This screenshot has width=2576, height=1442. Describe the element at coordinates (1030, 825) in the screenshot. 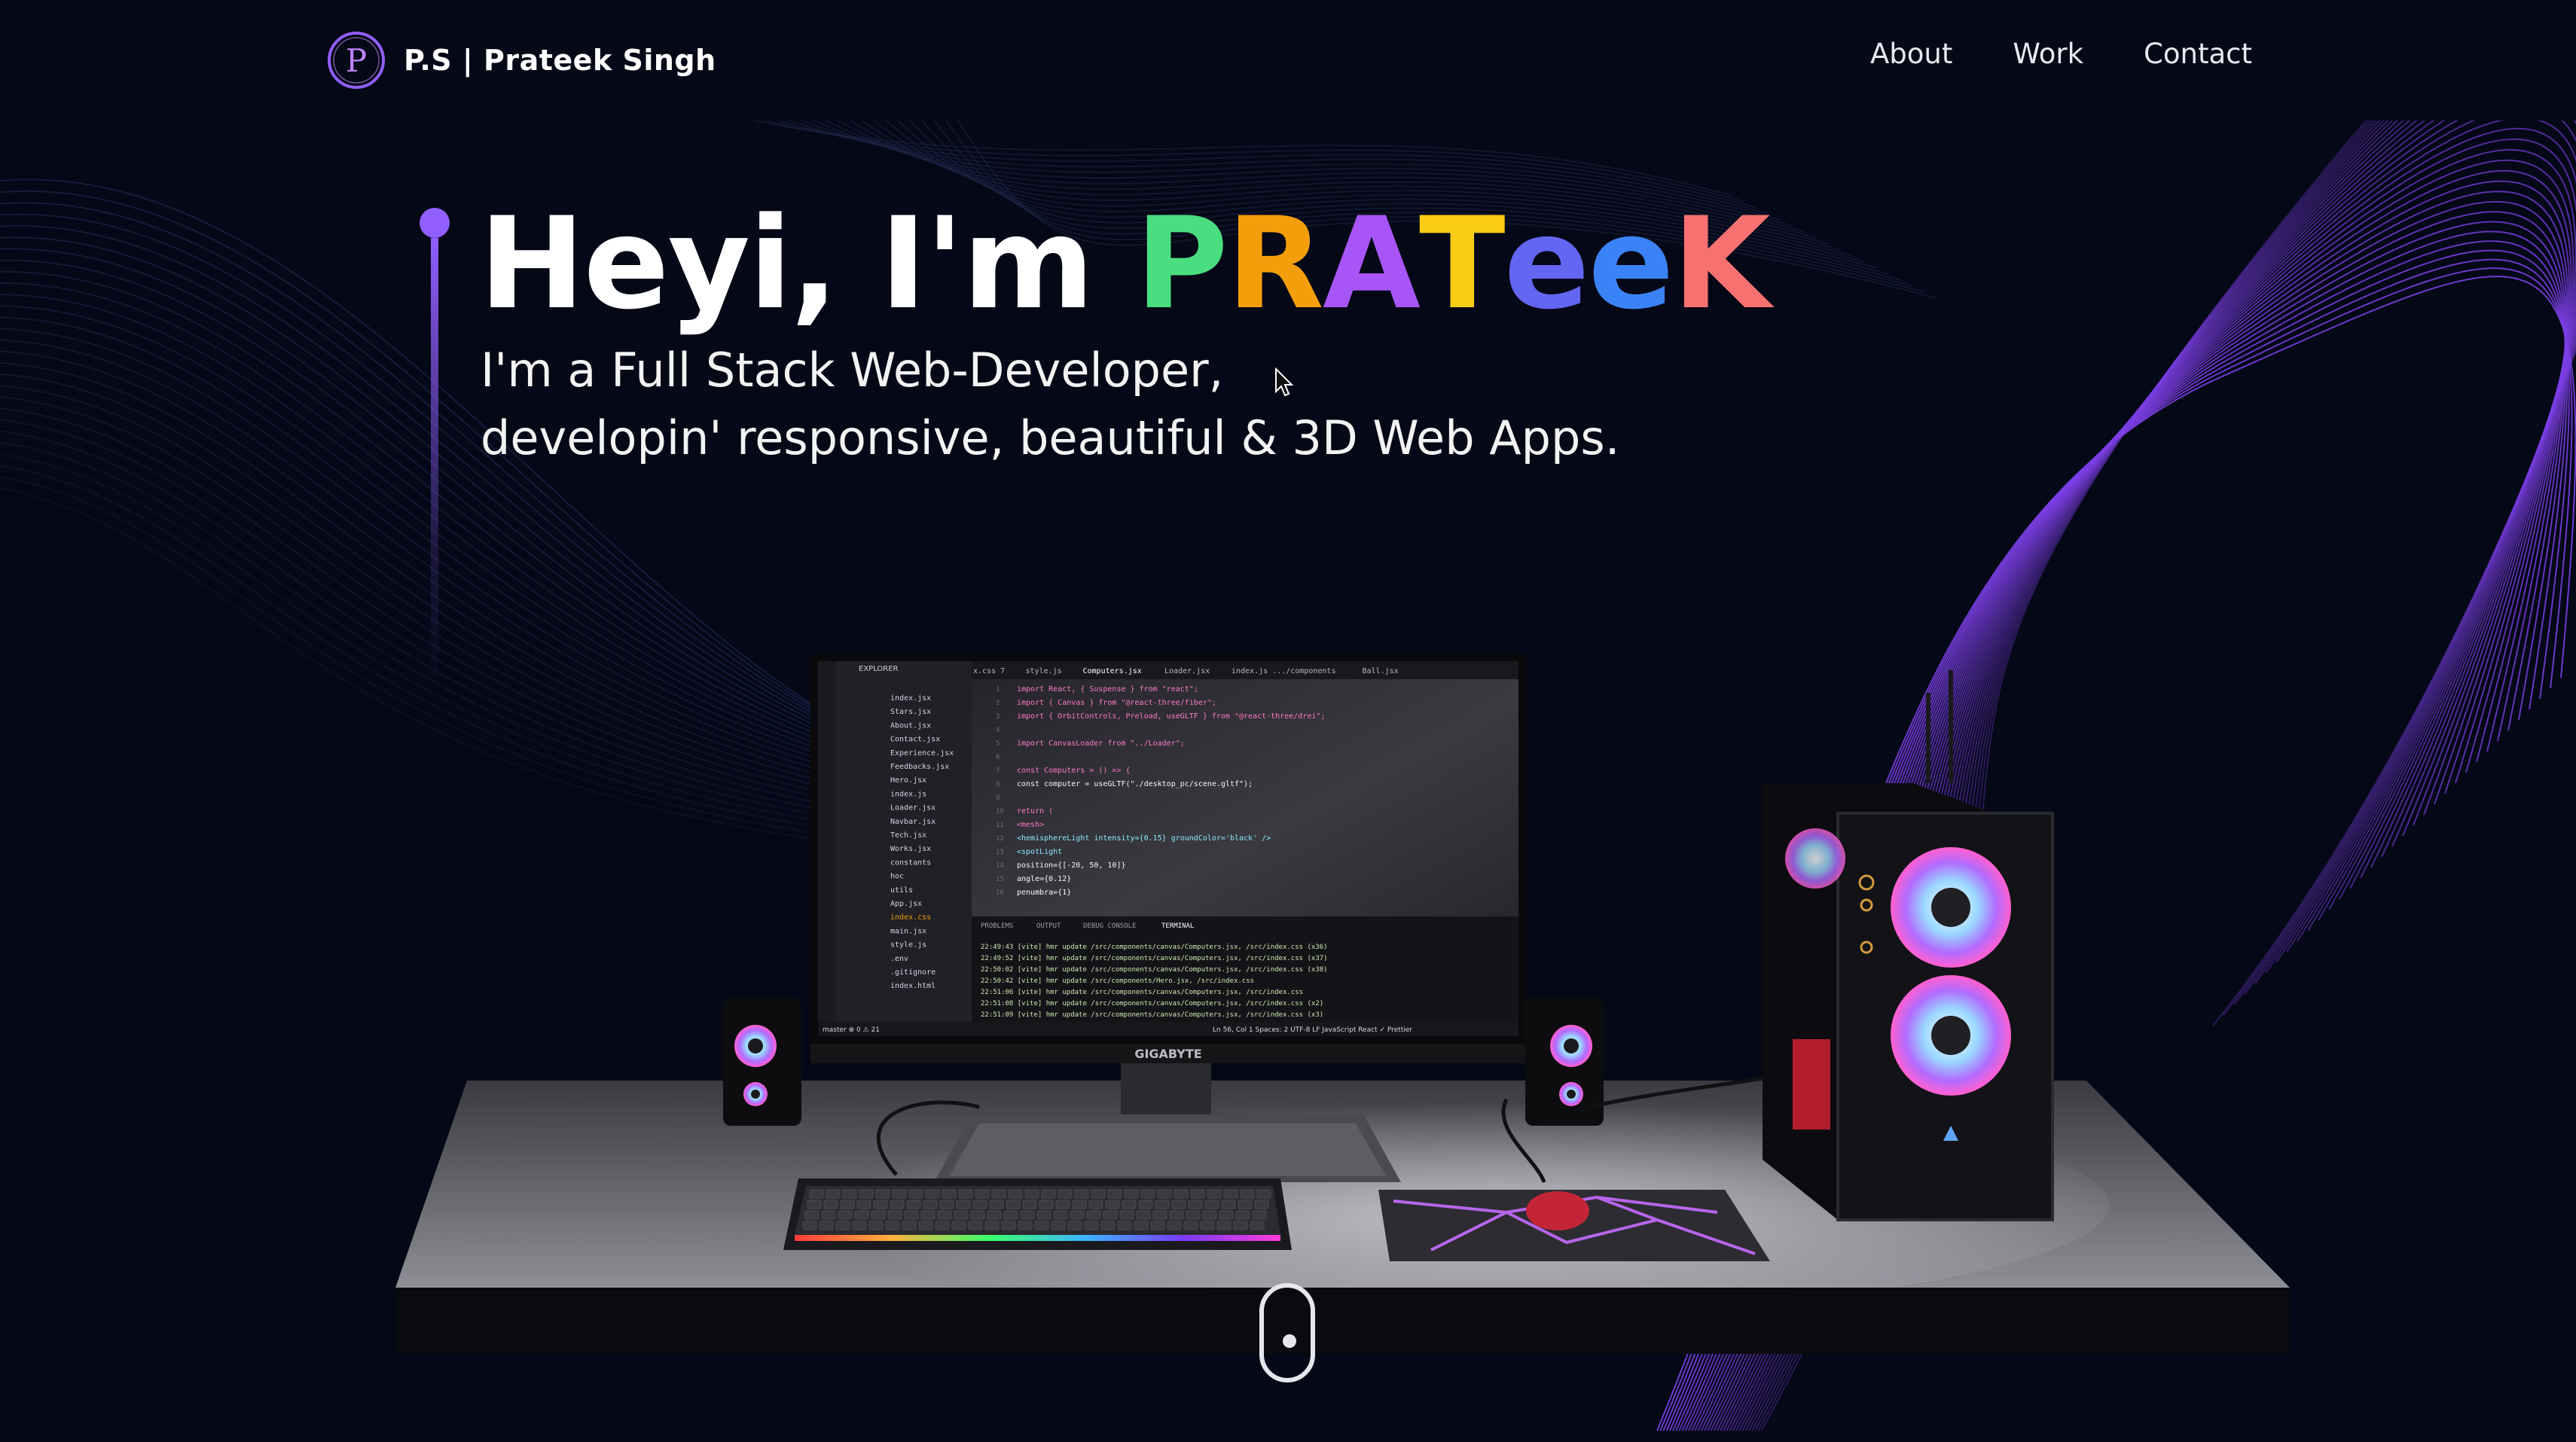

I see `code-line: <mesh>` at that location.